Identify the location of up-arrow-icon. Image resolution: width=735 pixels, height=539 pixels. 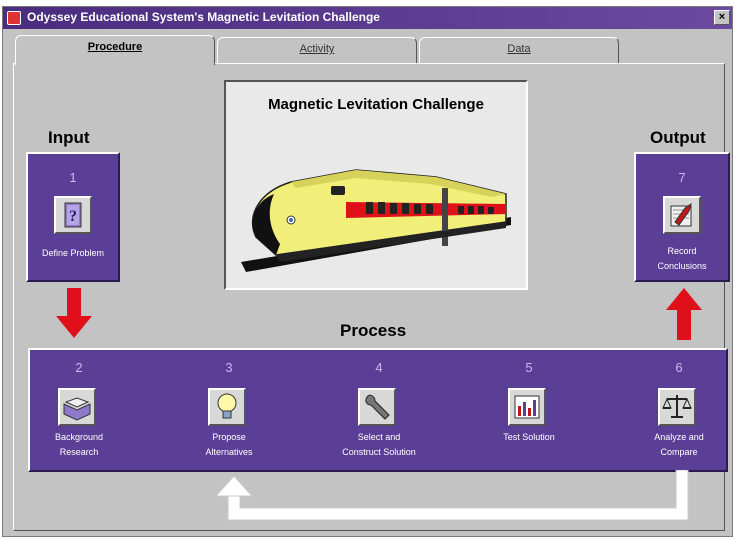
(684, 314).